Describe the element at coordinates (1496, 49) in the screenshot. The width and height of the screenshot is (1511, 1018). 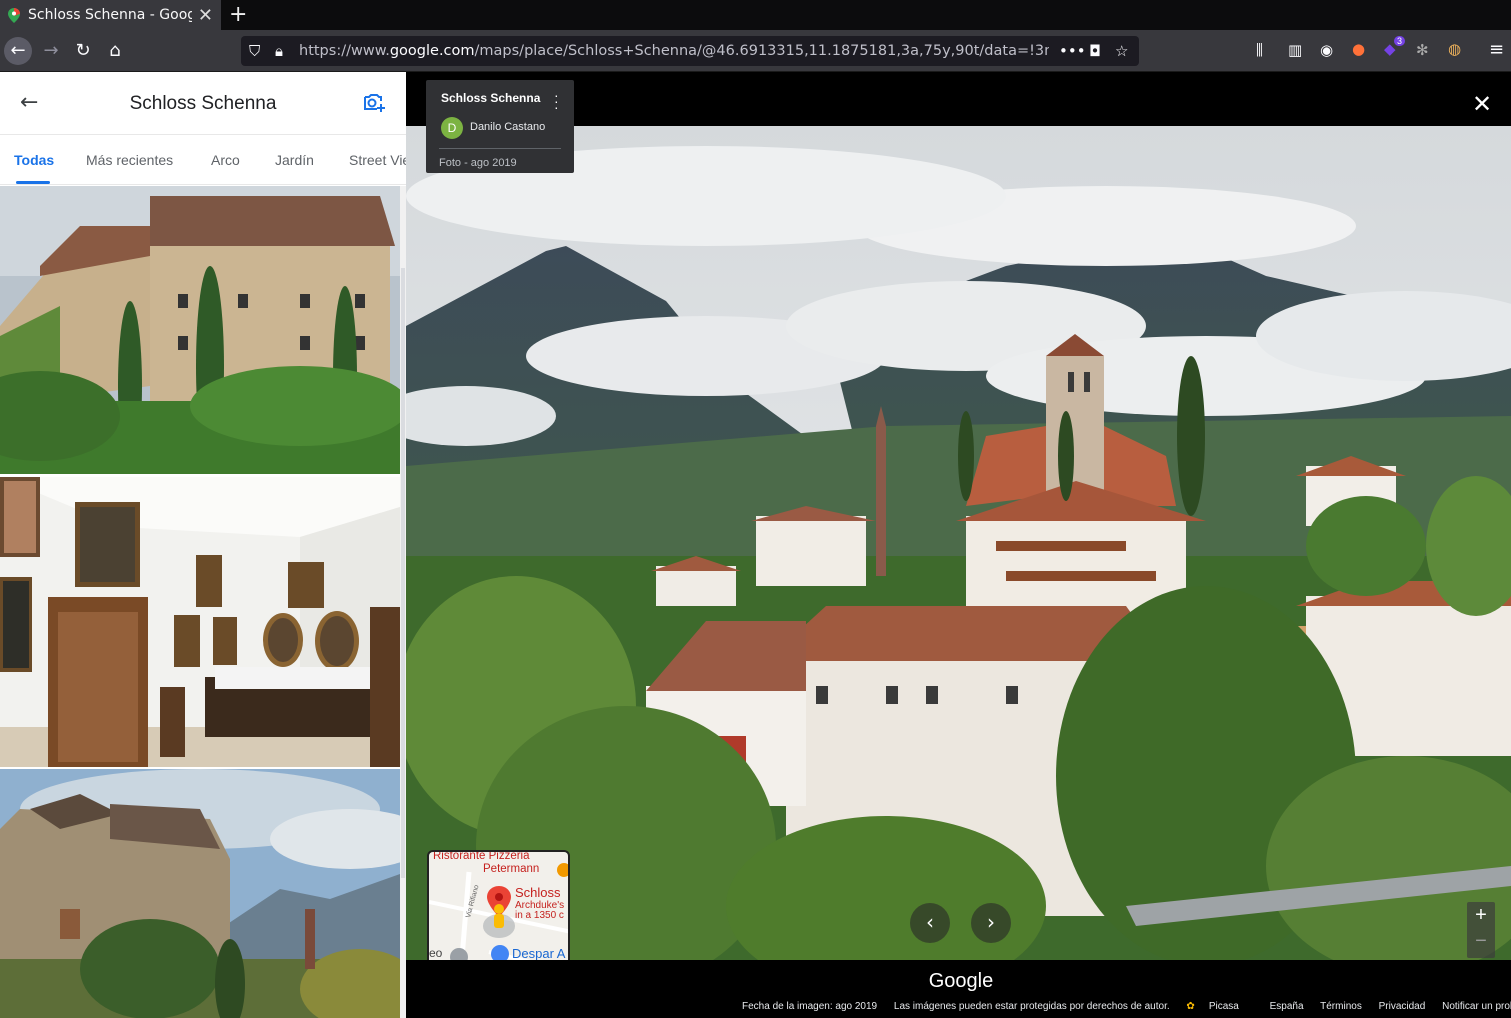
I see `menu-icon: ≡` at that location.